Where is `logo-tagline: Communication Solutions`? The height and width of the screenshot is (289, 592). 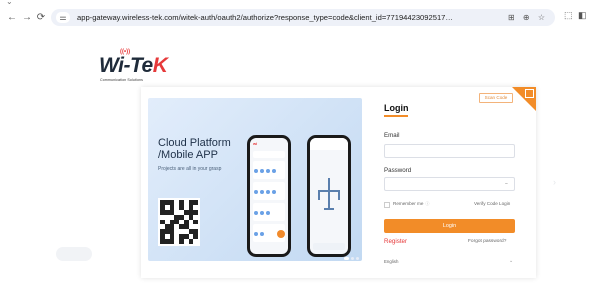
logo-tagline: Communication Solutions is located at coordinates (122, 80).